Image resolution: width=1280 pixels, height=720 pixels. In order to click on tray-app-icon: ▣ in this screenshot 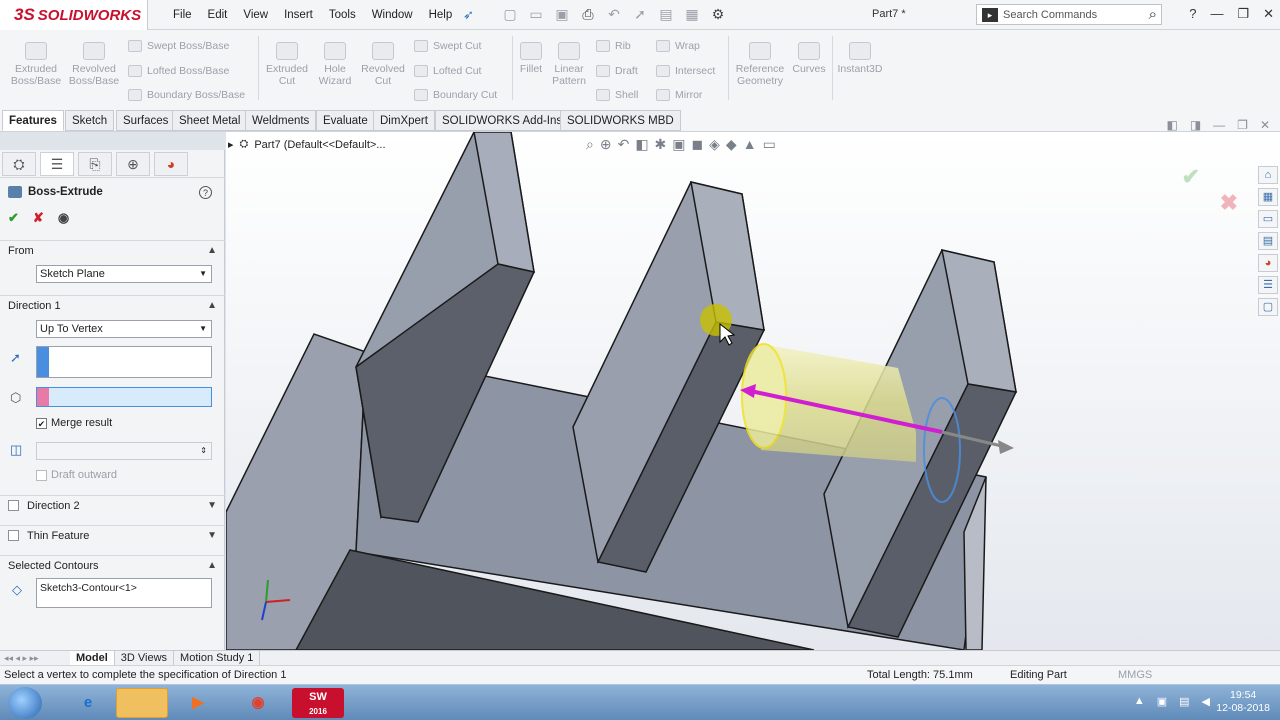, I will do `click(1162, 701)`.